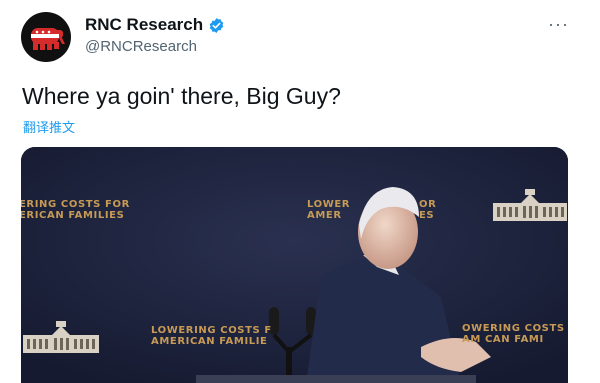 The height and width of the screenshot is (383, 600). Describe the element at coordinates (144, 25) in the screenshot. I see `display-name: RNC Research` at that location.